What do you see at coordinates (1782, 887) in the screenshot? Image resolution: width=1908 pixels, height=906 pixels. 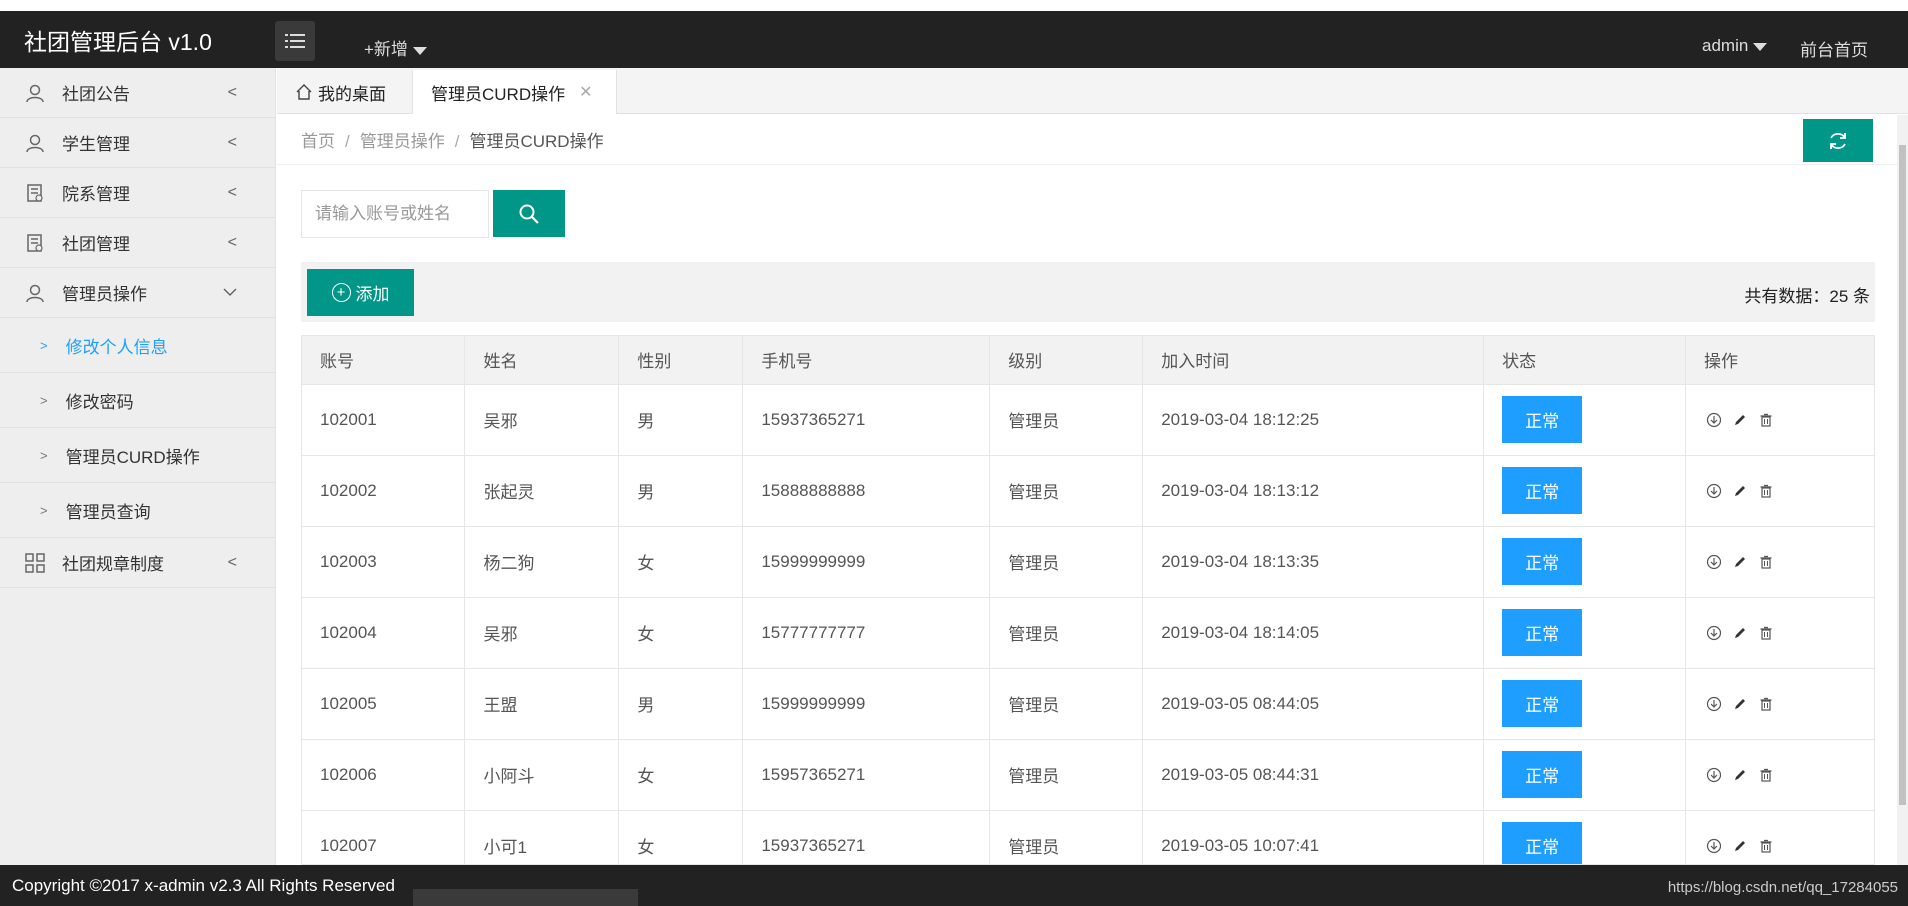 I see `watermark-text: https://blog.csdn.net/qq_17284055` at bounding box center [1782, 887].